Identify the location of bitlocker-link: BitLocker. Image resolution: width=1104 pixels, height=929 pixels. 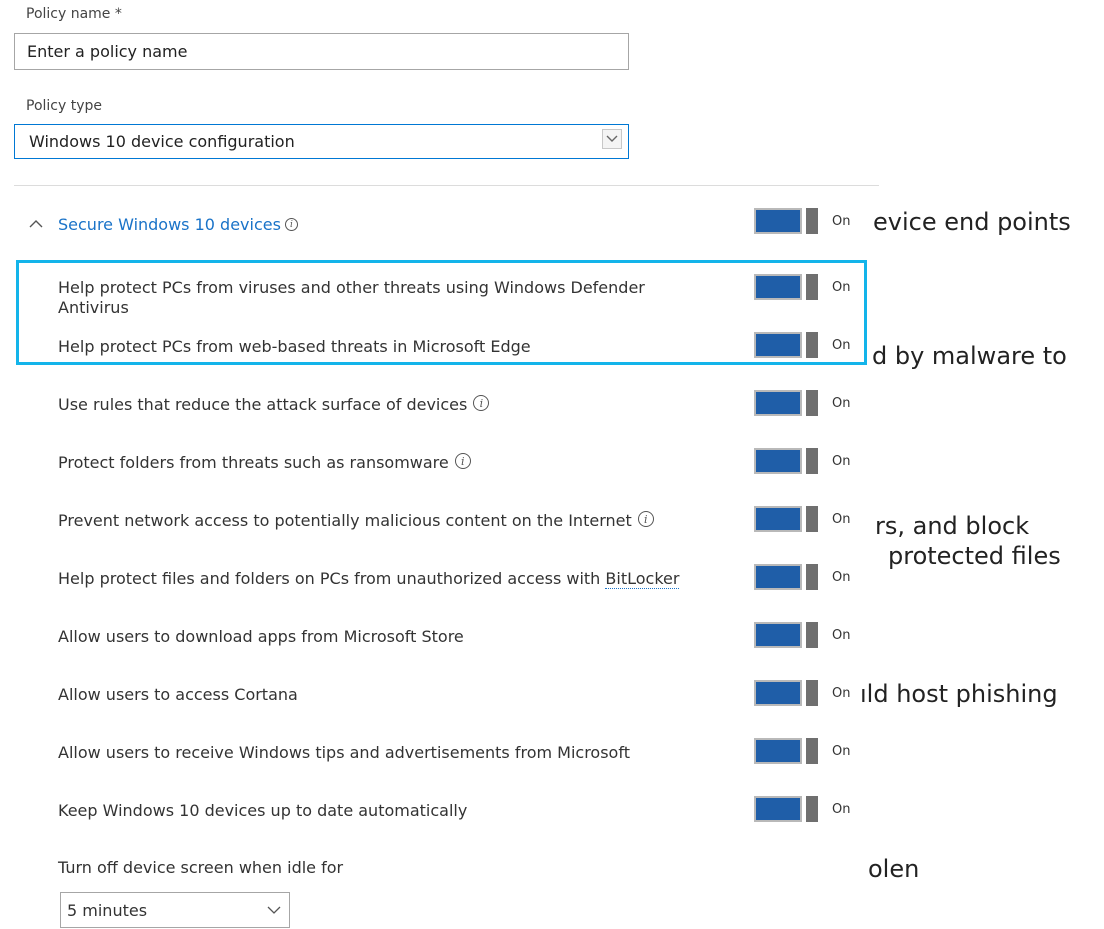
(642, 579).